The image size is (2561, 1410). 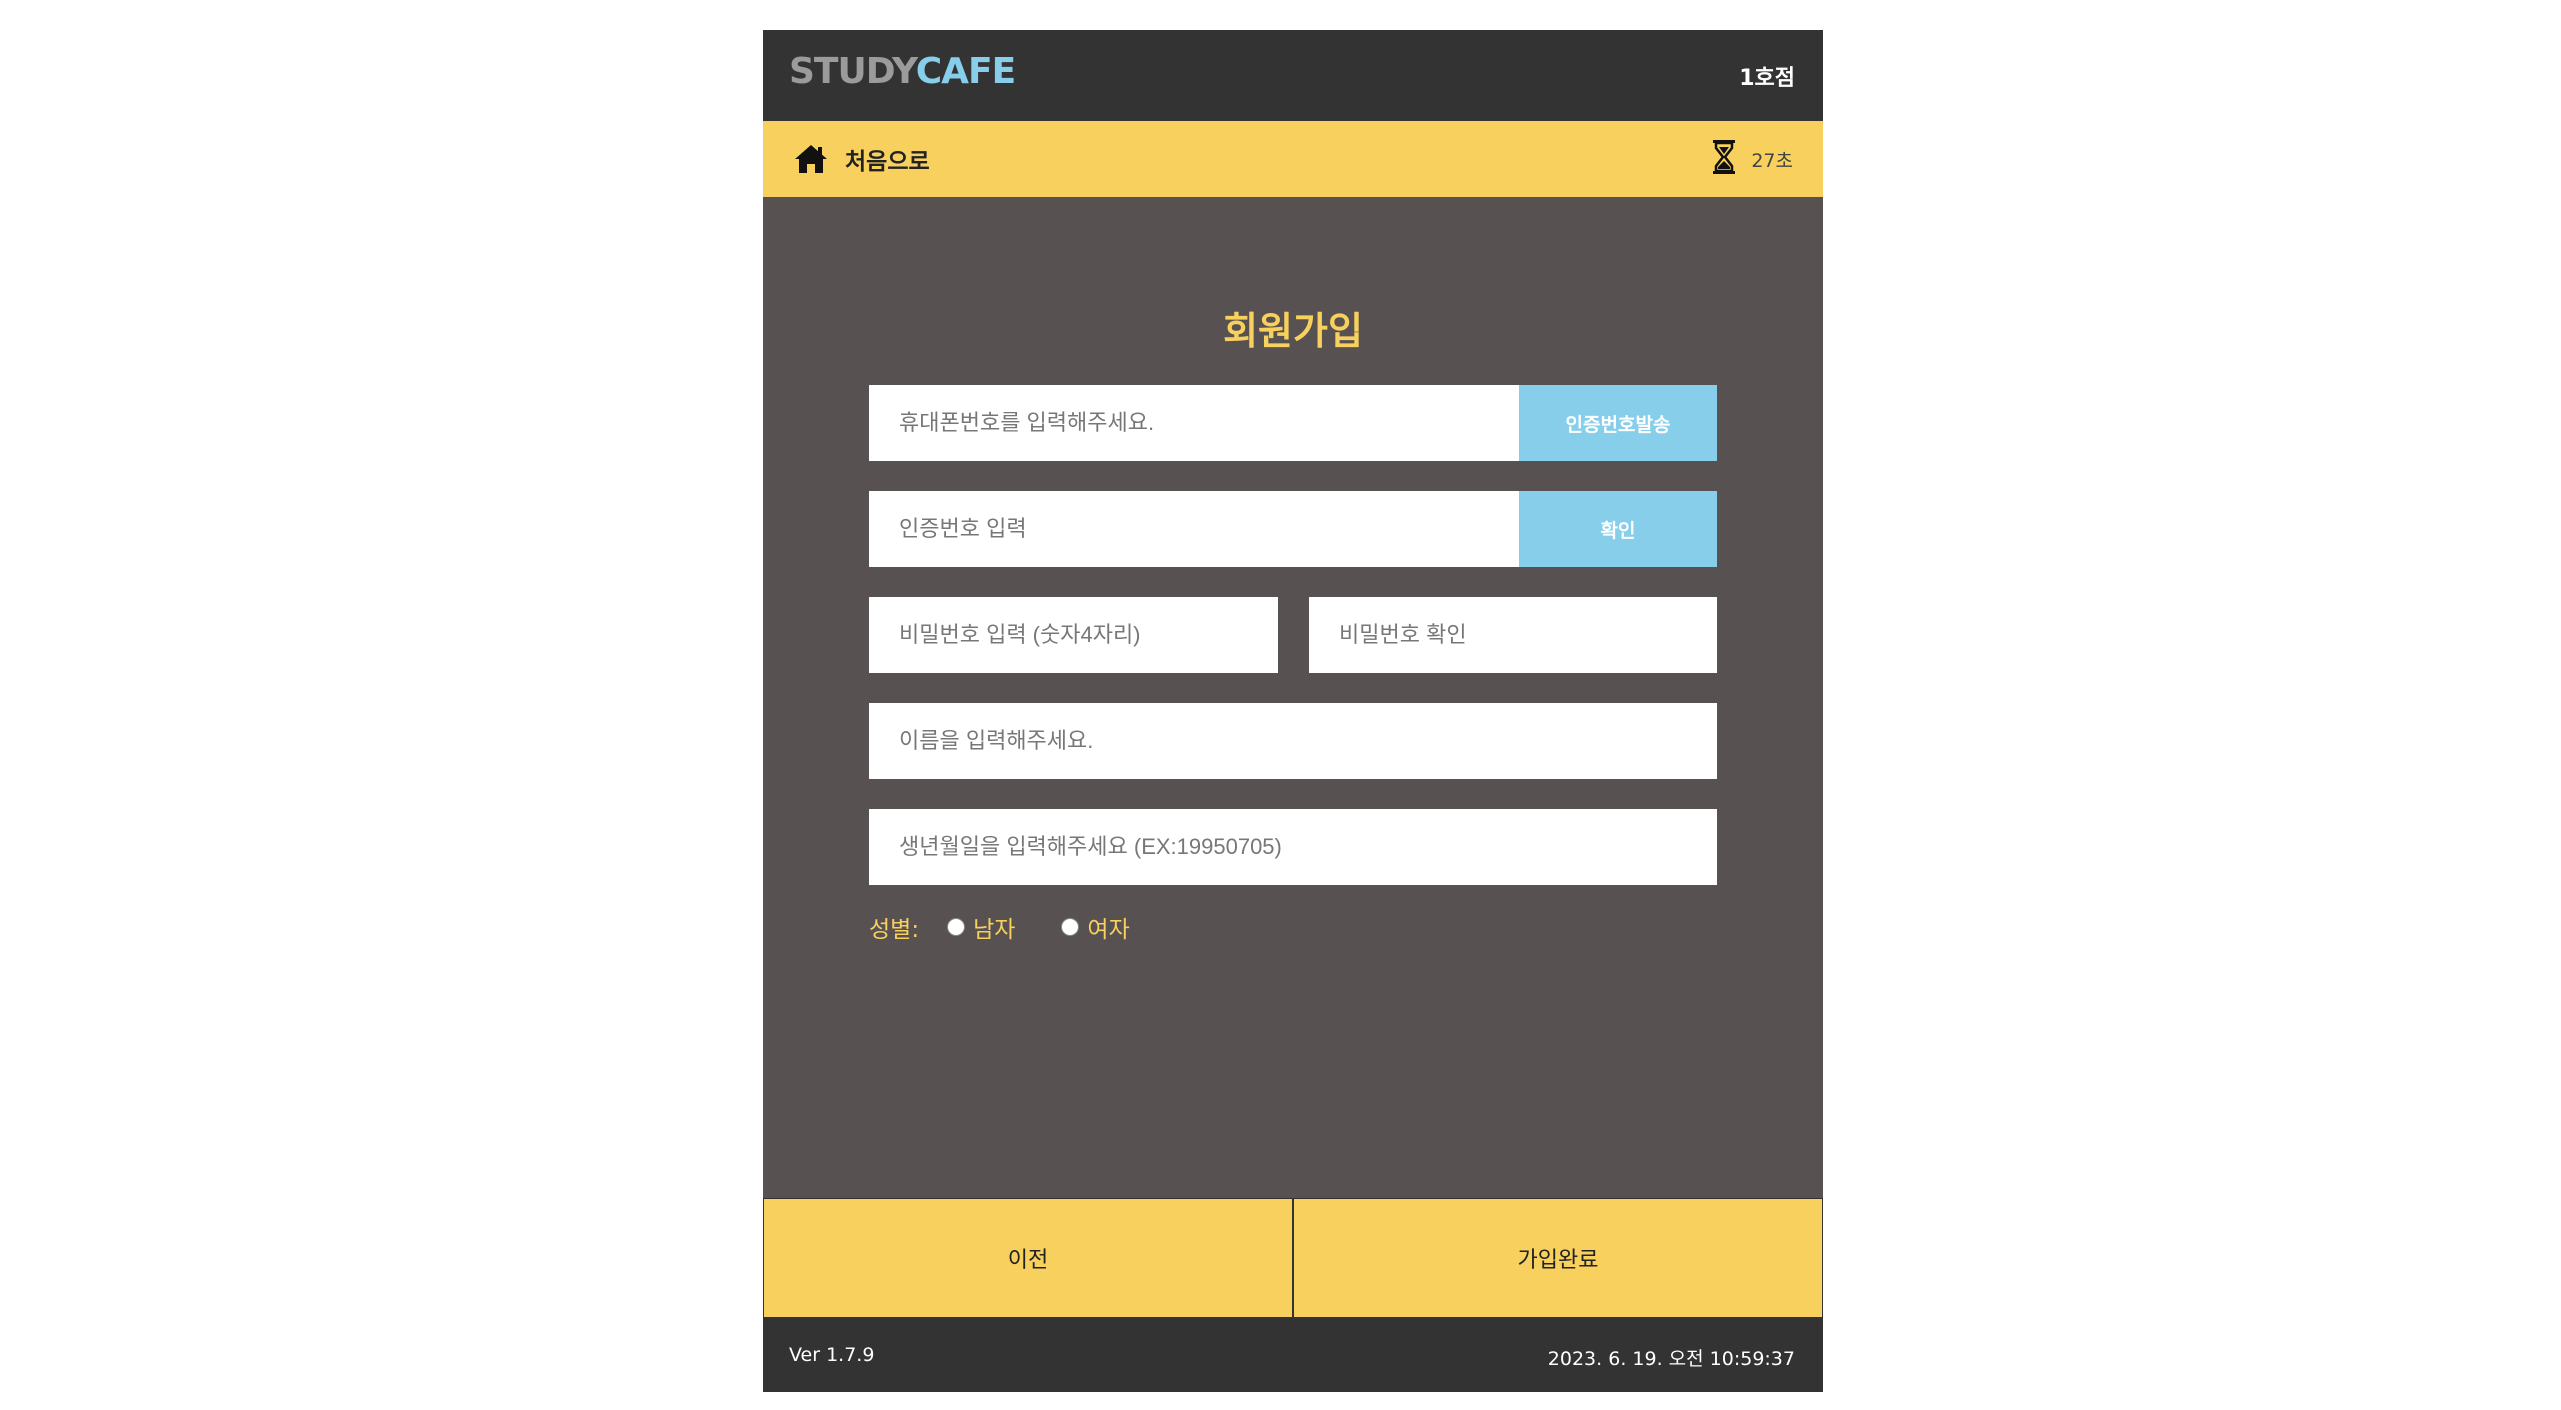 I want to click on send-code-button: 인증번호발송, so click(x=1618, y=423).